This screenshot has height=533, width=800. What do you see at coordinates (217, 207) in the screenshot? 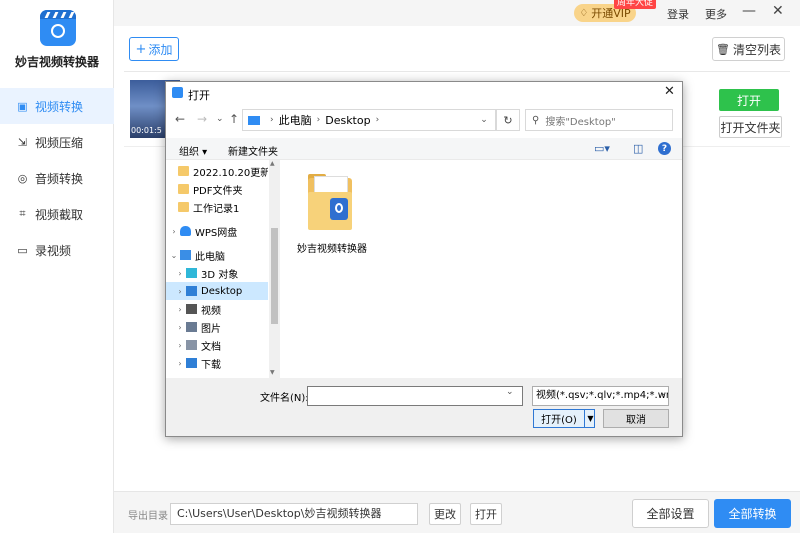
I see `tree-item: 工作记录1` at bounding box center [217, 207].